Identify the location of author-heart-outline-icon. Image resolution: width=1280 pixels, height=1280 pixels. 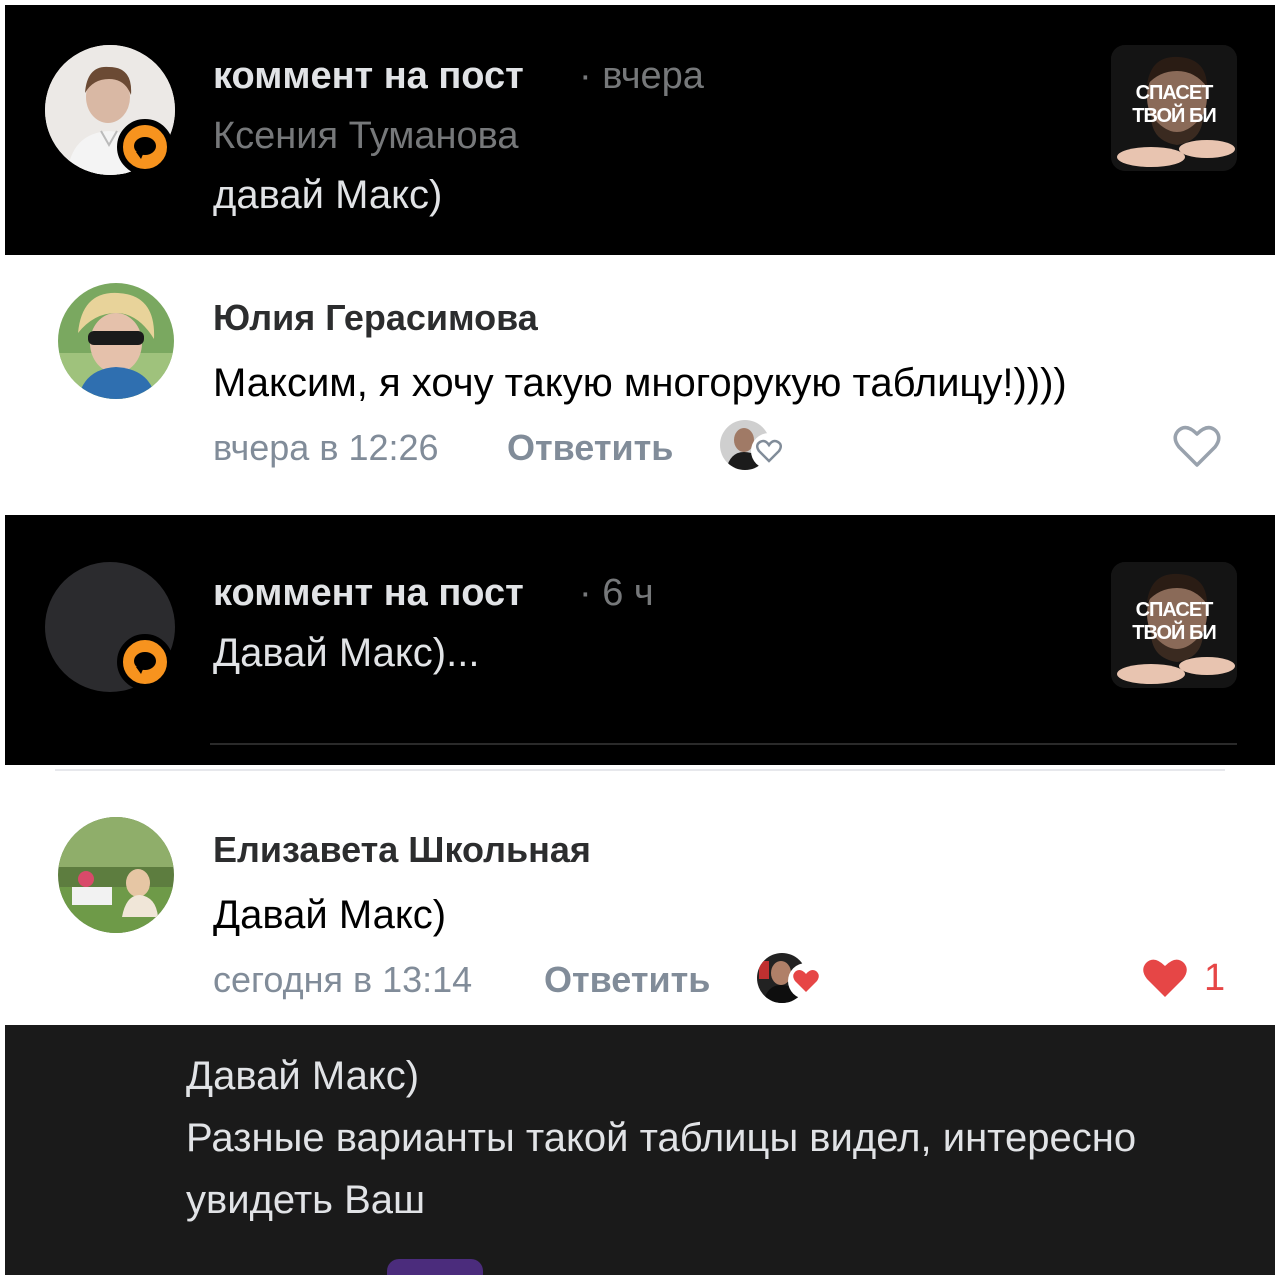
(769, 451).